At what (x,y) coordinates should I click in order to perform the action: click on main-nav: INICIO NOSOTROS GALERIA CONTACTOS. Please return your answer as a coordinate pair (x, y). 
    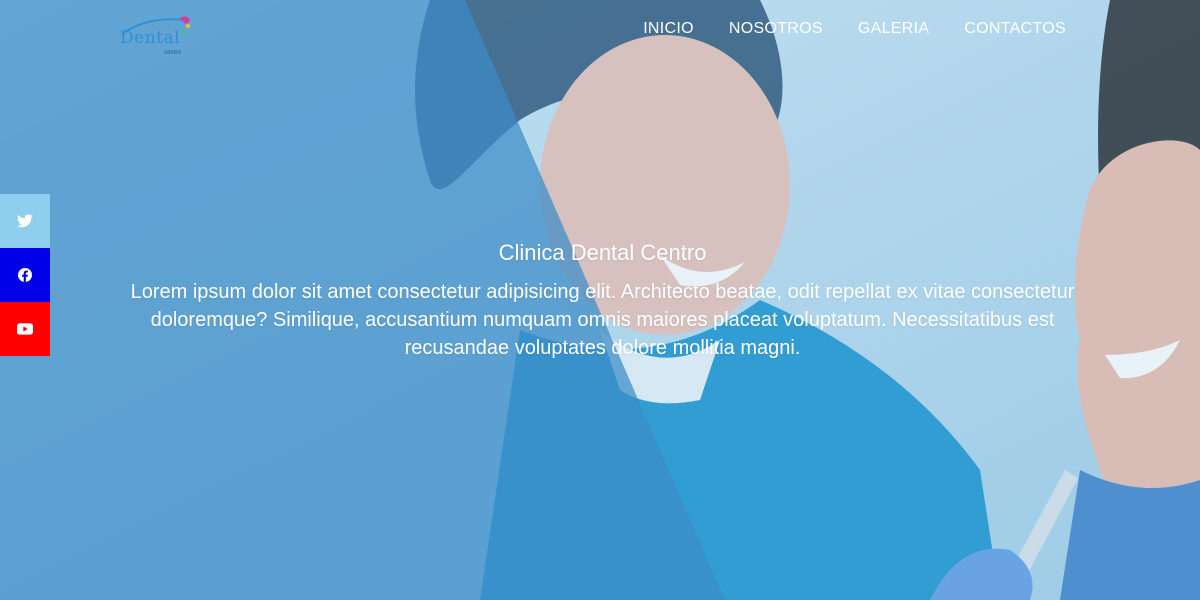
    Looking at the image, I should click on (904, 29).